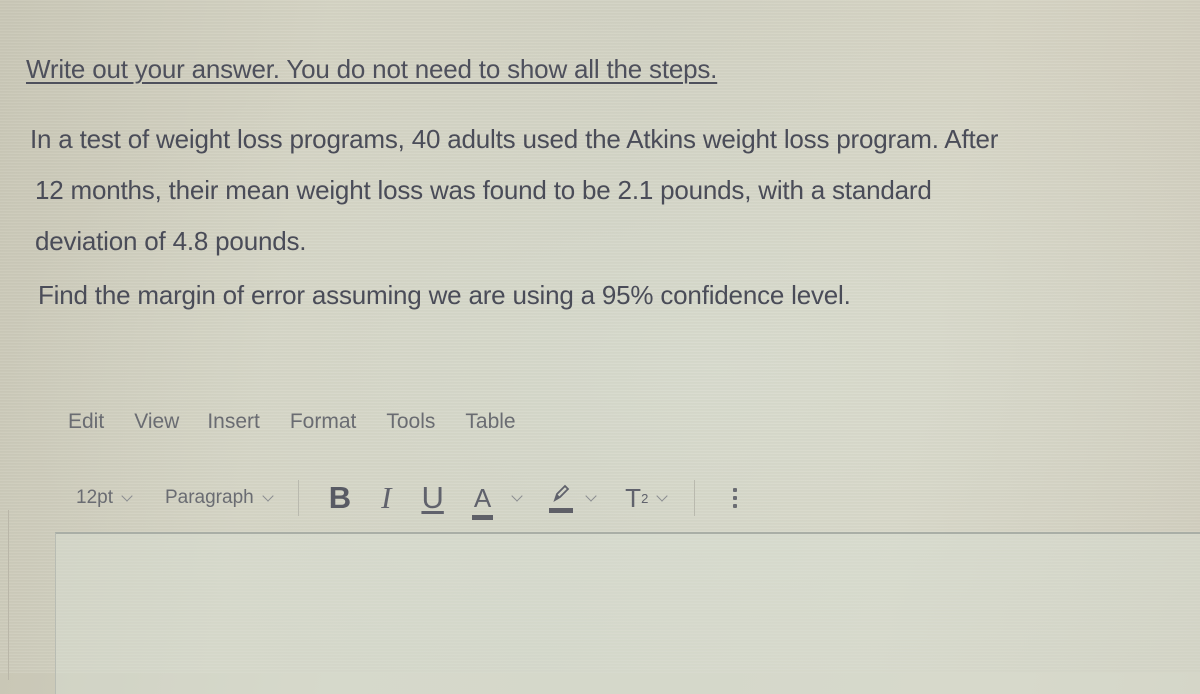  Describe the element at coordinates (432, 498) in the screenshot. I see `underline-button: U` at that location.